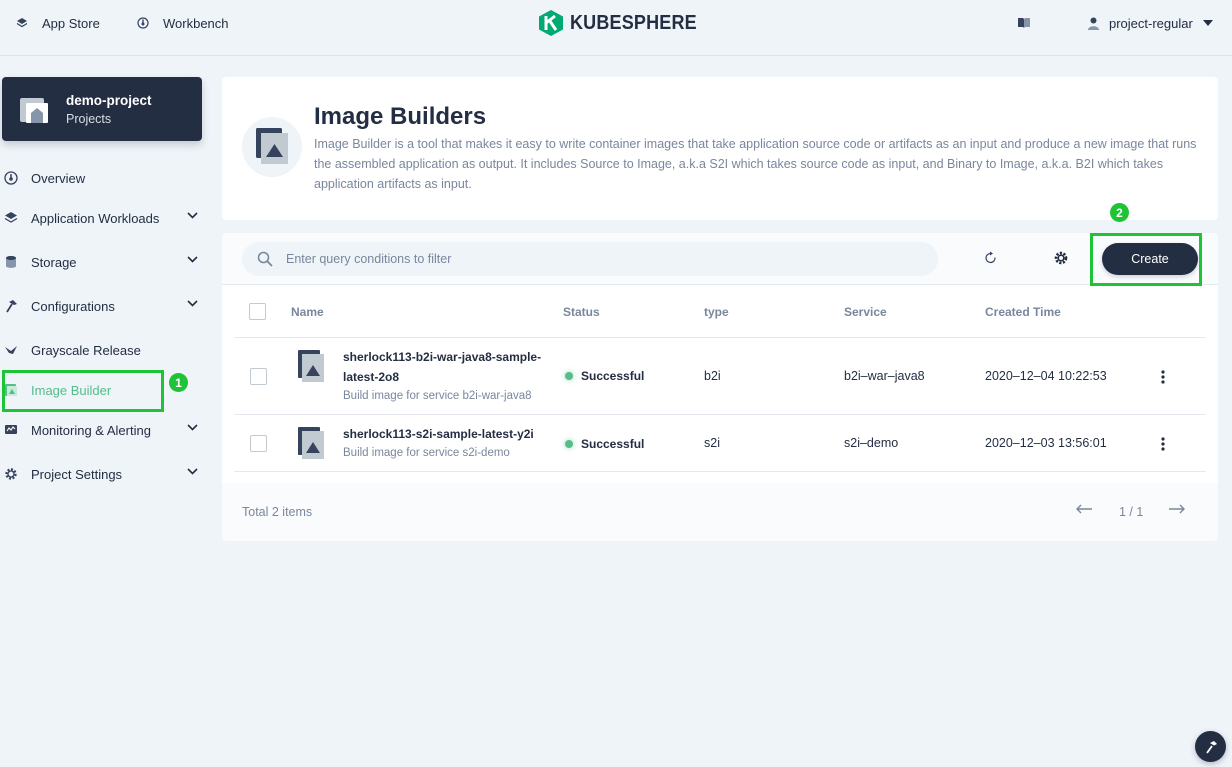  Describe the element at coordinates (71, 23) in the screenshot. I see `app-store-label: App Store` at that location.